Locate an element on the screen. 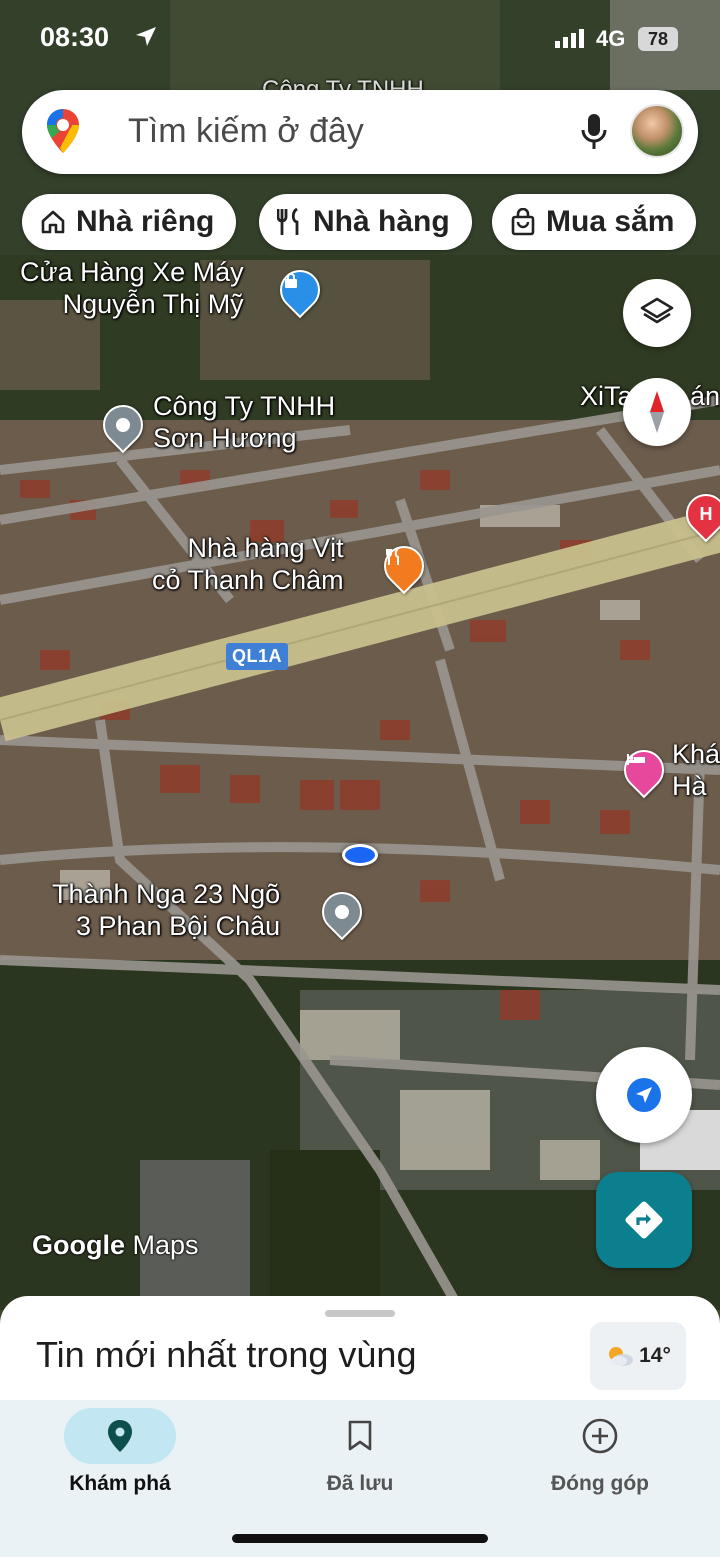 This screenshot has width=720, height=1557. compass-button is located at coordinates (657, 412).